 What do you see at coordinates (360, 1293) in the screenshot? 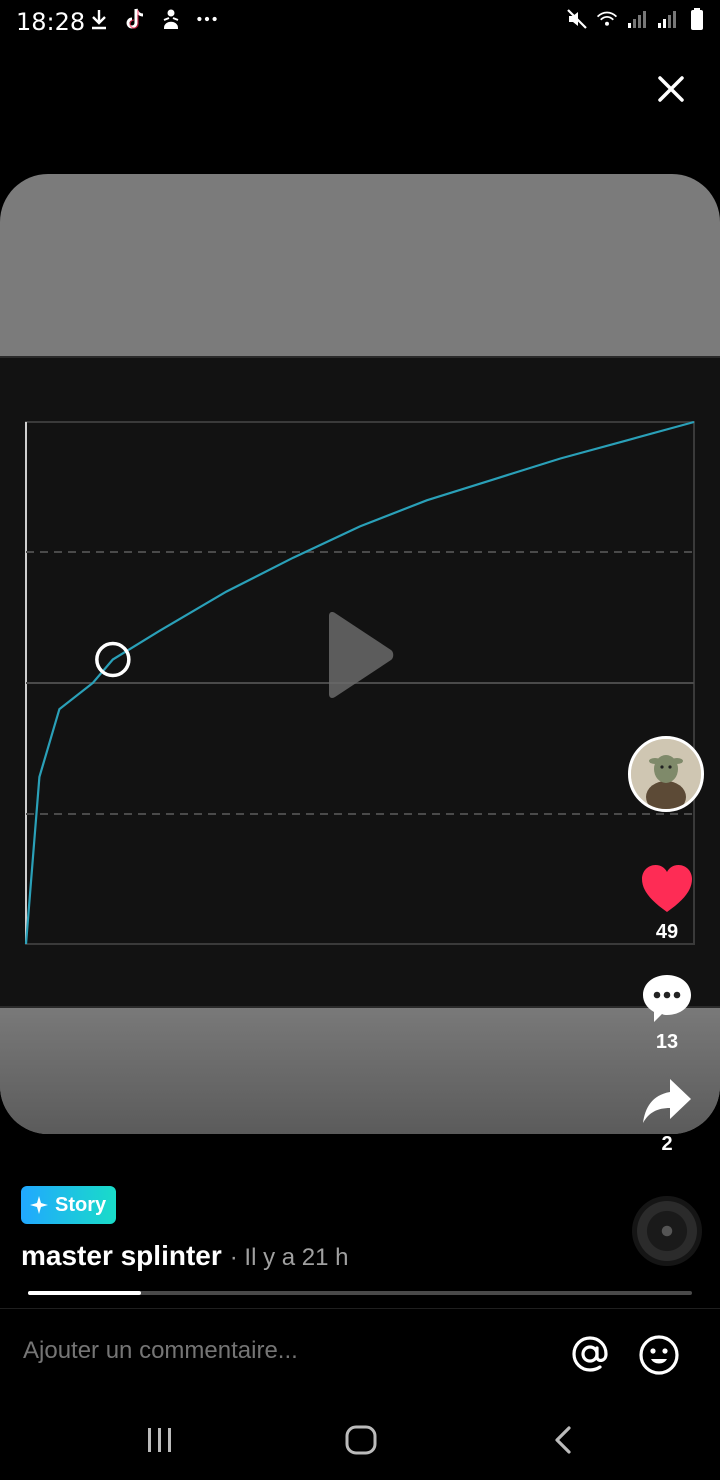
I see `video-progress-bar` at bounding box center [360, 1293].